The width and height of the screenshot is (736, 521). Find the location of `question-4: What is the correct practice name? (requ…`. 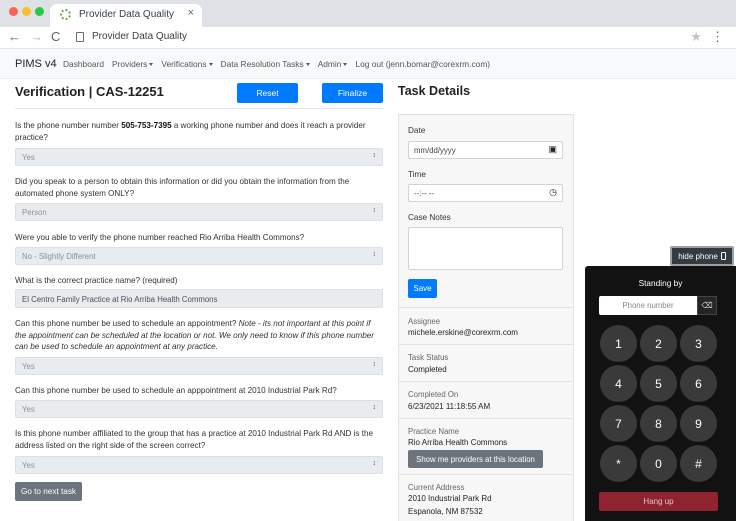

question-4: What is the correct practice name? (requ… is located at coordinates (96, 280).